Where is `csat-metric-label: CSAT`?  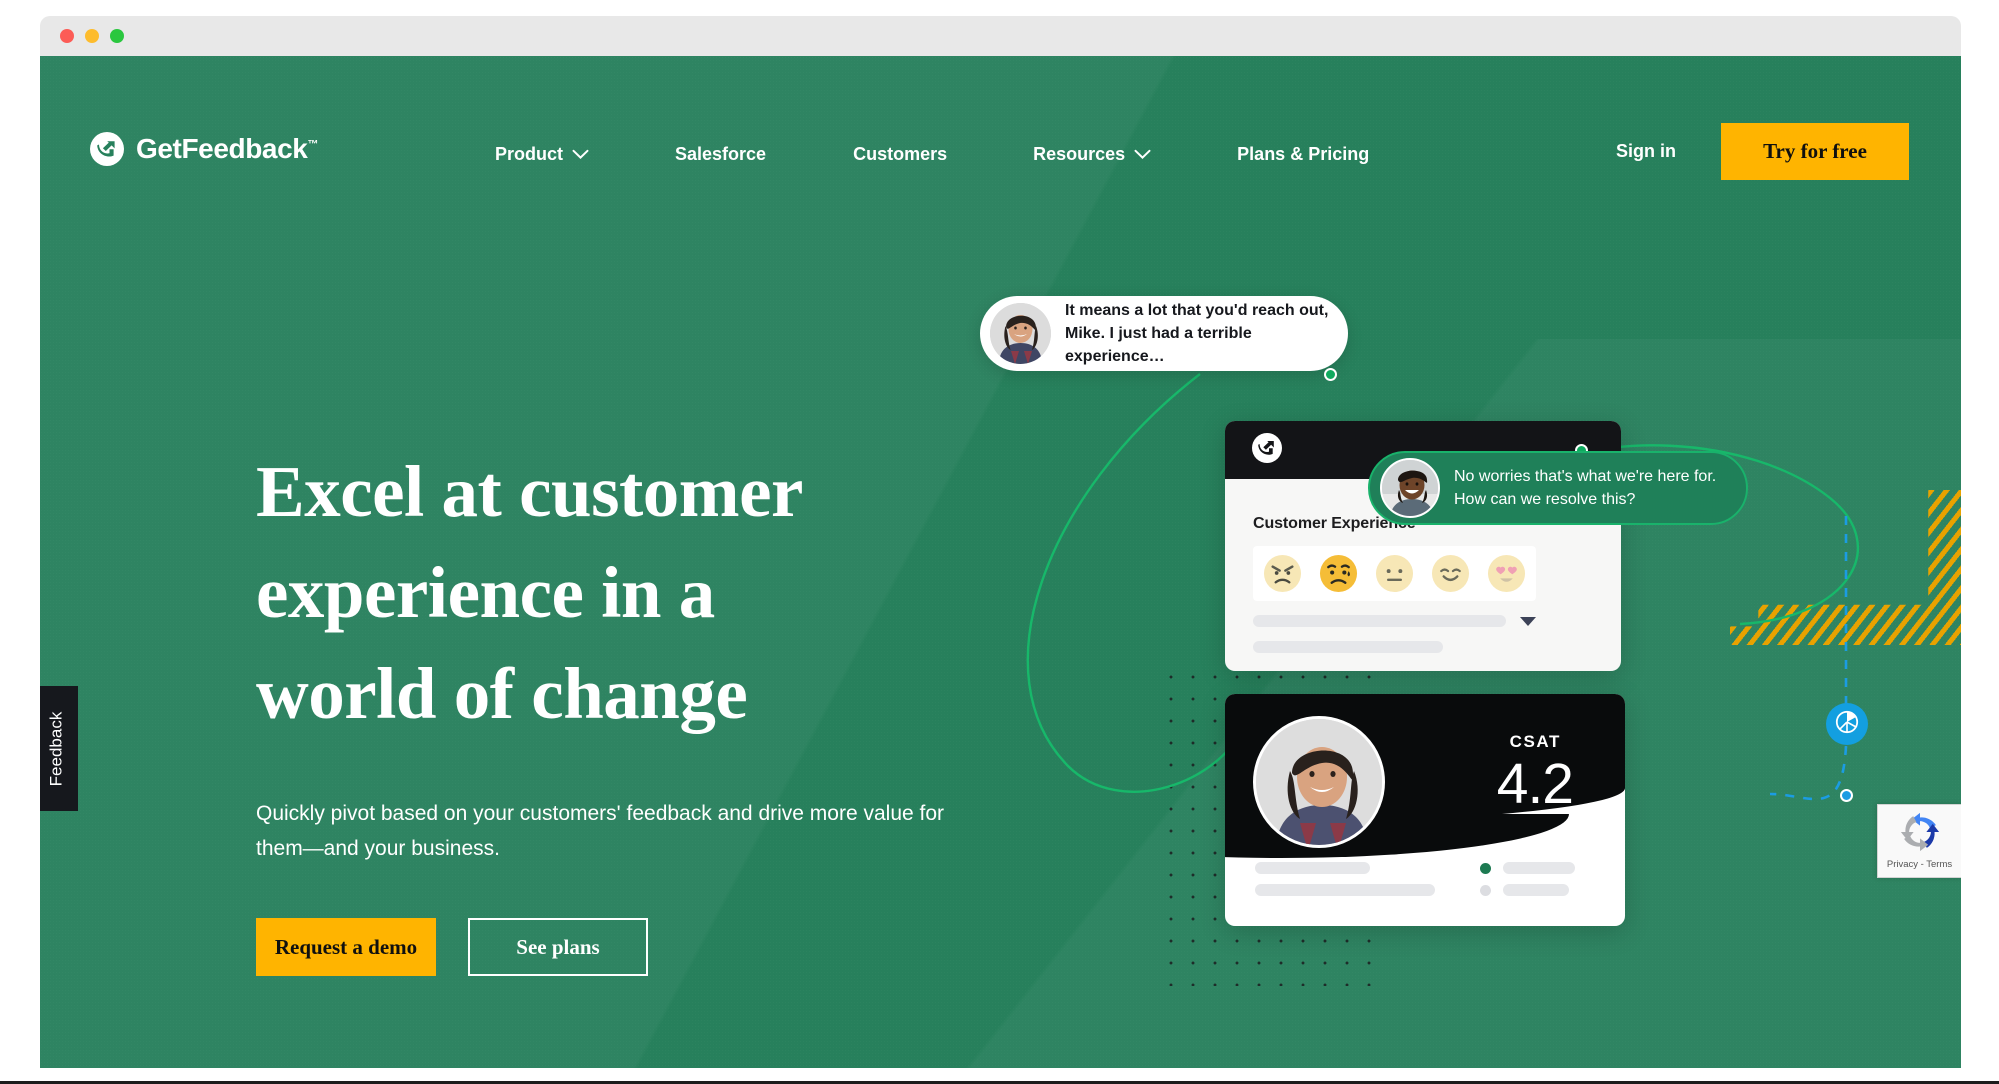 csat-metric-label: CSAT is located at coordinates (1535, 741).